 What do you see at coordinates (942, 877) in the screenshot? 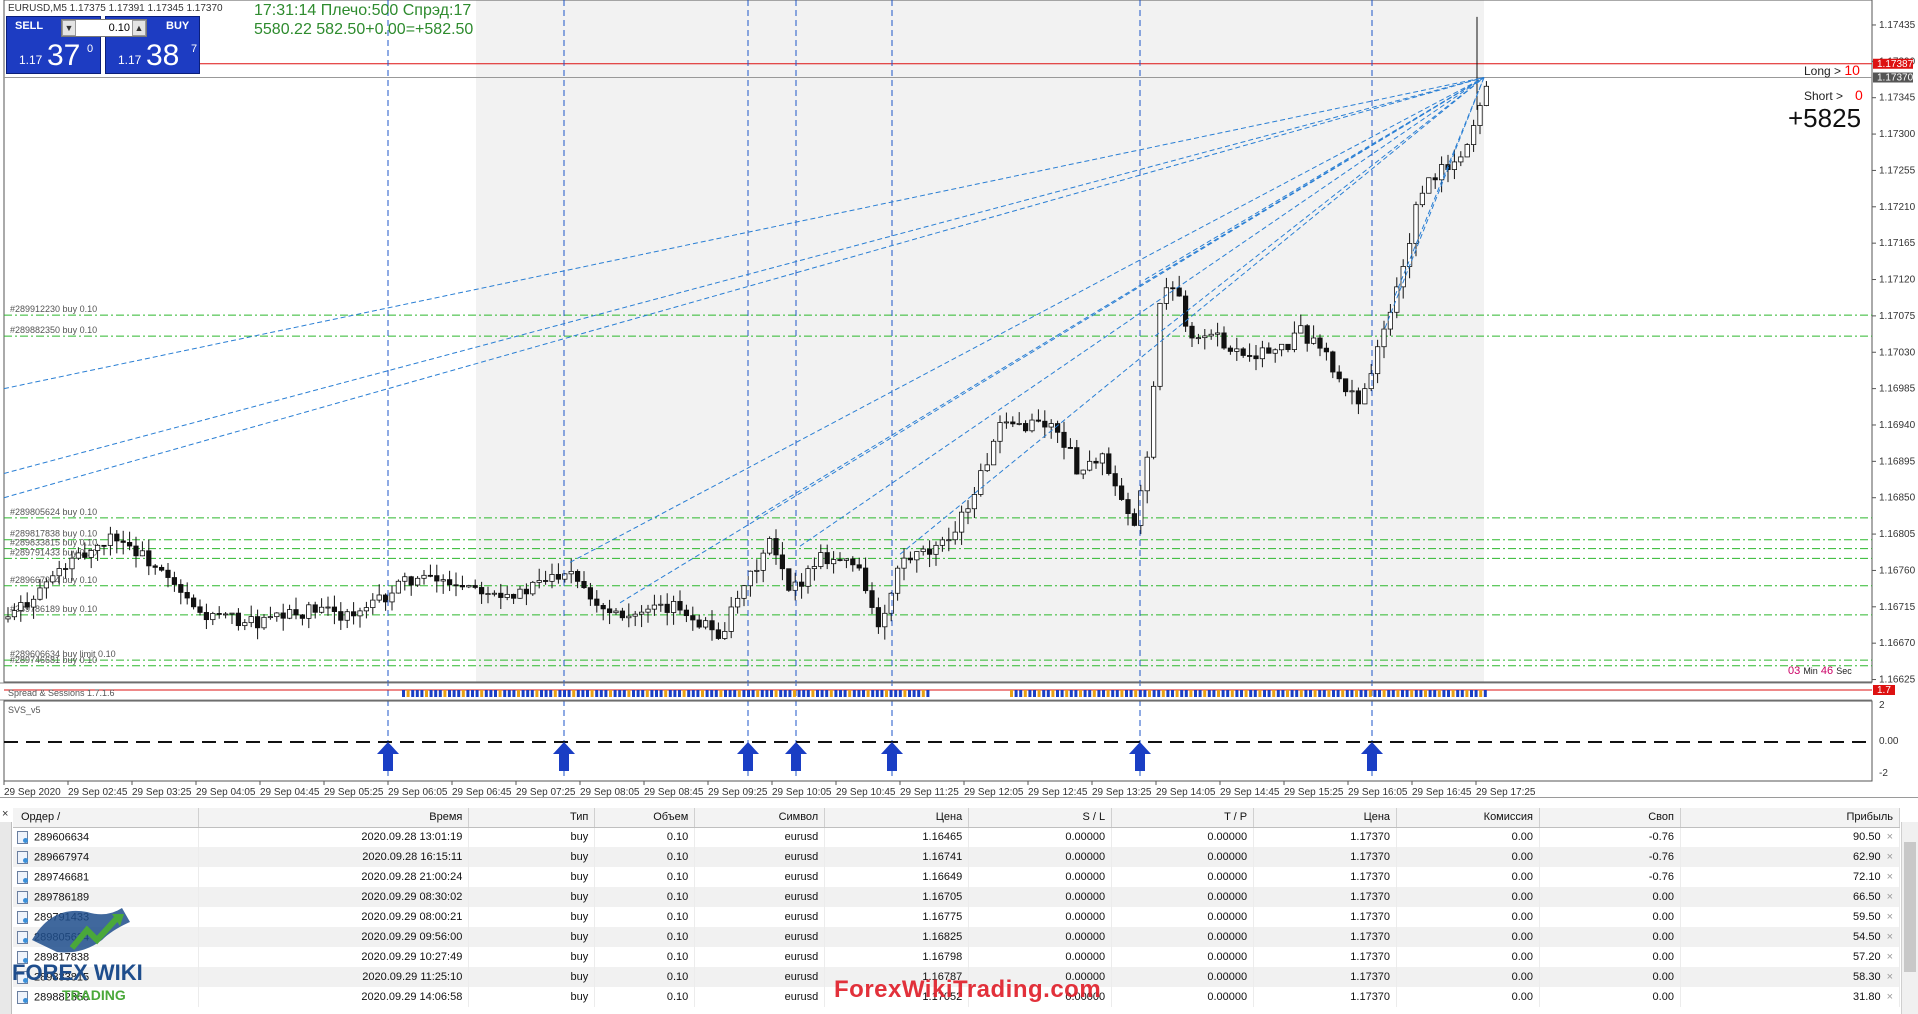
I see `cell-text: 1.16649` at bounding box center [942, 877].